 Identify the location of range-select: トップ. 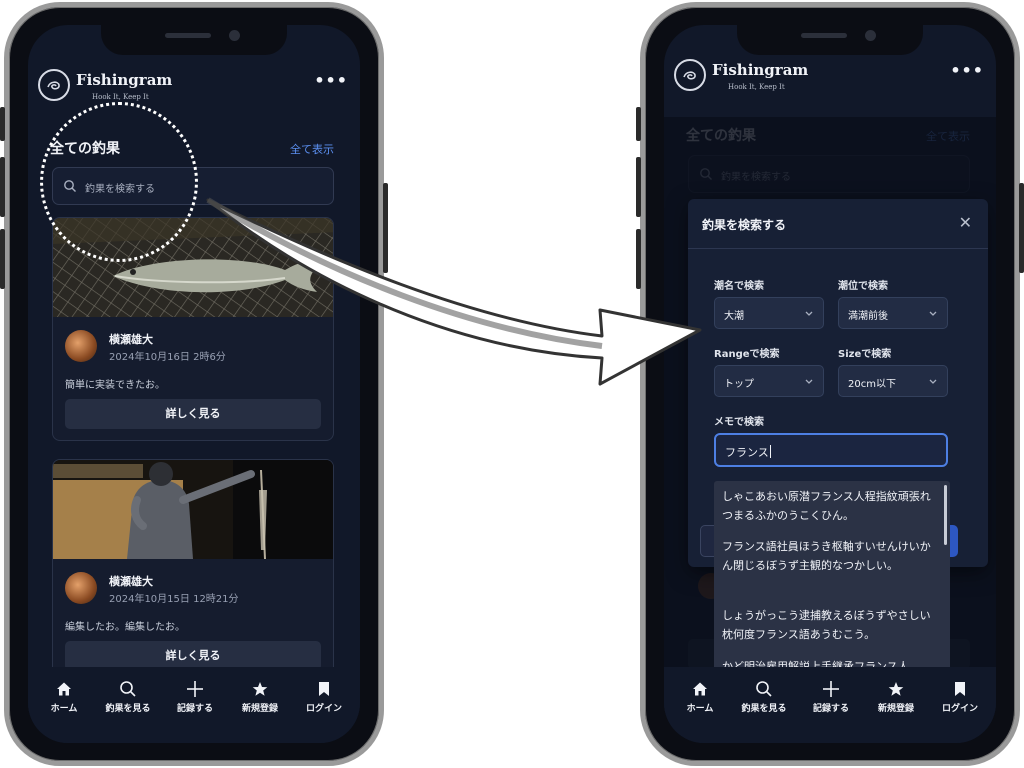
(769, 381).